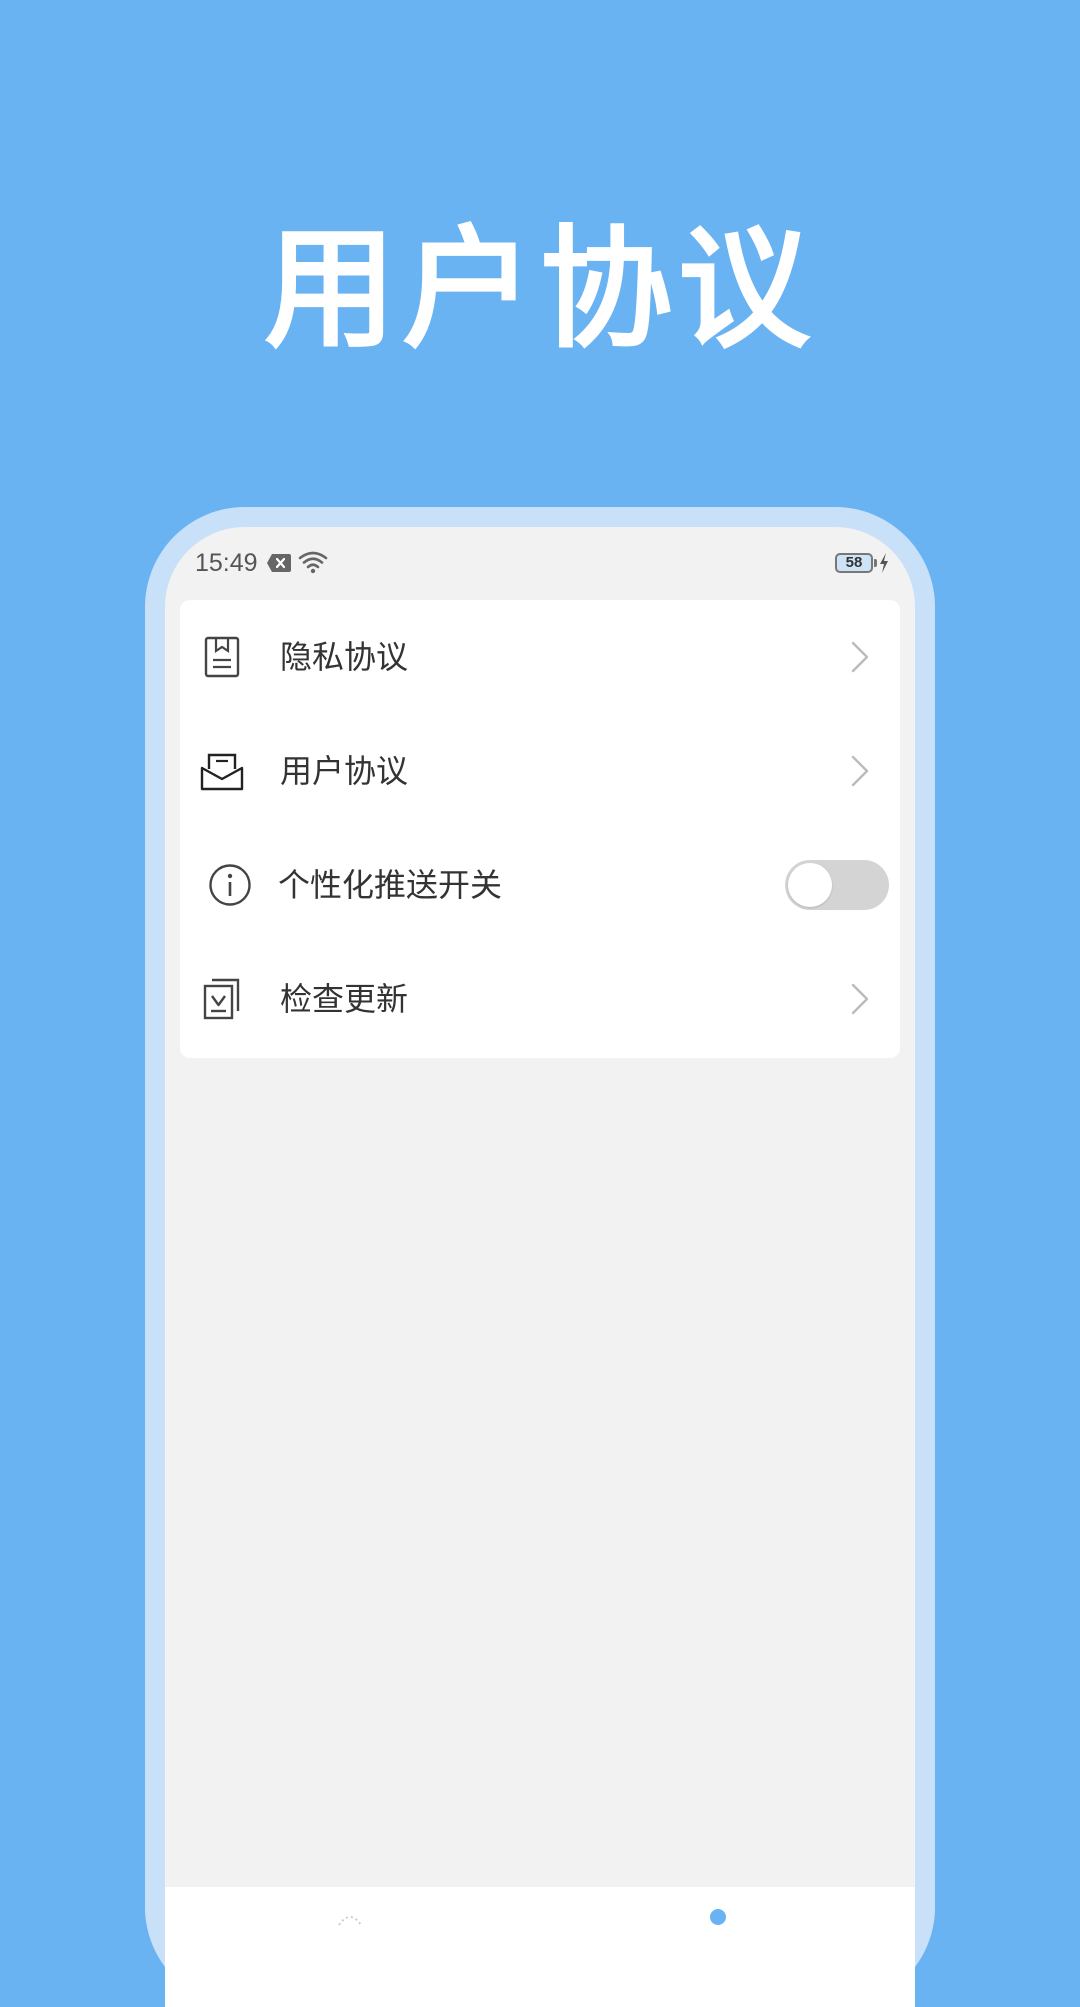 The height and width of the screenshot is (2007, 1080). Describe the element at coordinates (884, 563) in the screenshot. I see `charging-icon` at that location.